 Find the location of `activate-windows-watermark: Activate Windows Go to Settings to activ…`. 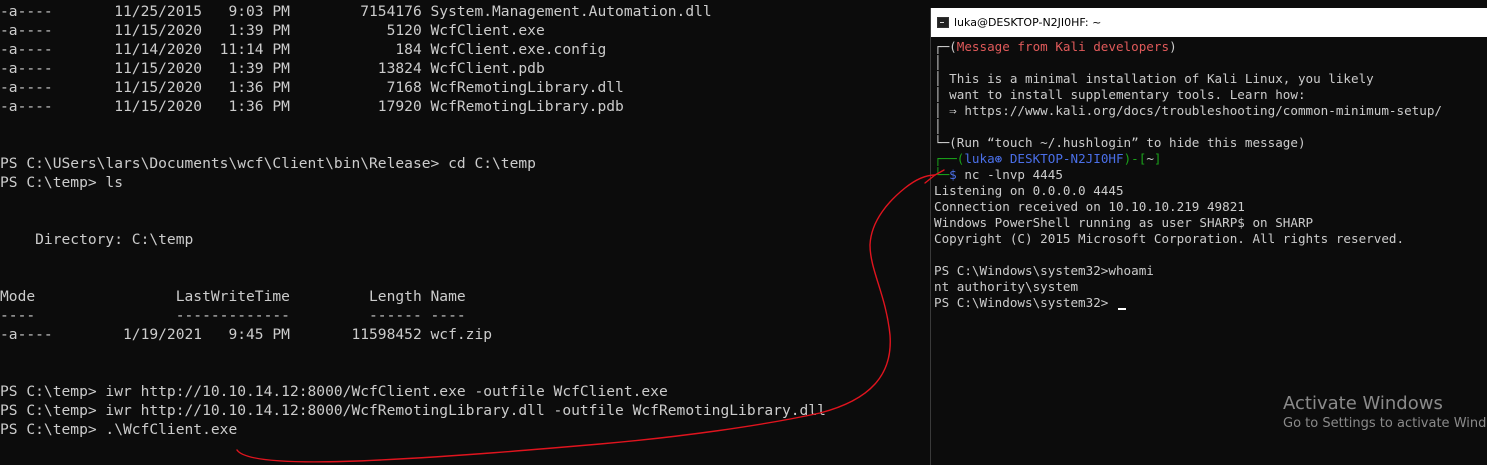

activate-windows-watermark: Activate Windows Go to Settings to activ… is located at coordinates (1385, 413).